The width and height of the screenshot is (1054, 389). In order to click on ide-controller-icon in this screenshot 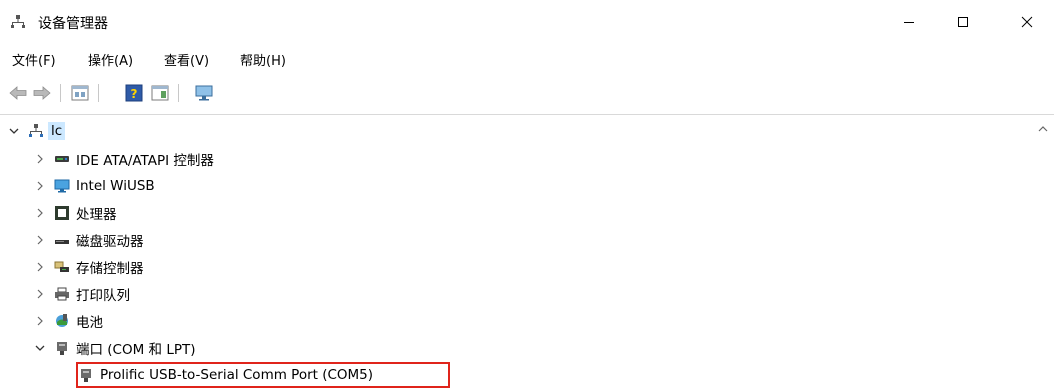, I will do `click(62, 159)`.